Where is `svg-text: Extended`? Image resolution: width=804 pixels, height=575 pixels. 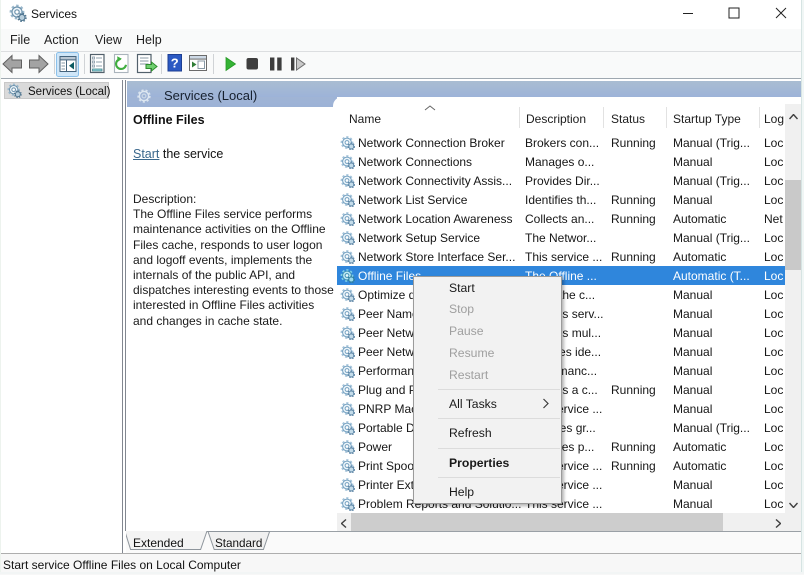 svg-text: Extended is located at coordinates (158, 543).